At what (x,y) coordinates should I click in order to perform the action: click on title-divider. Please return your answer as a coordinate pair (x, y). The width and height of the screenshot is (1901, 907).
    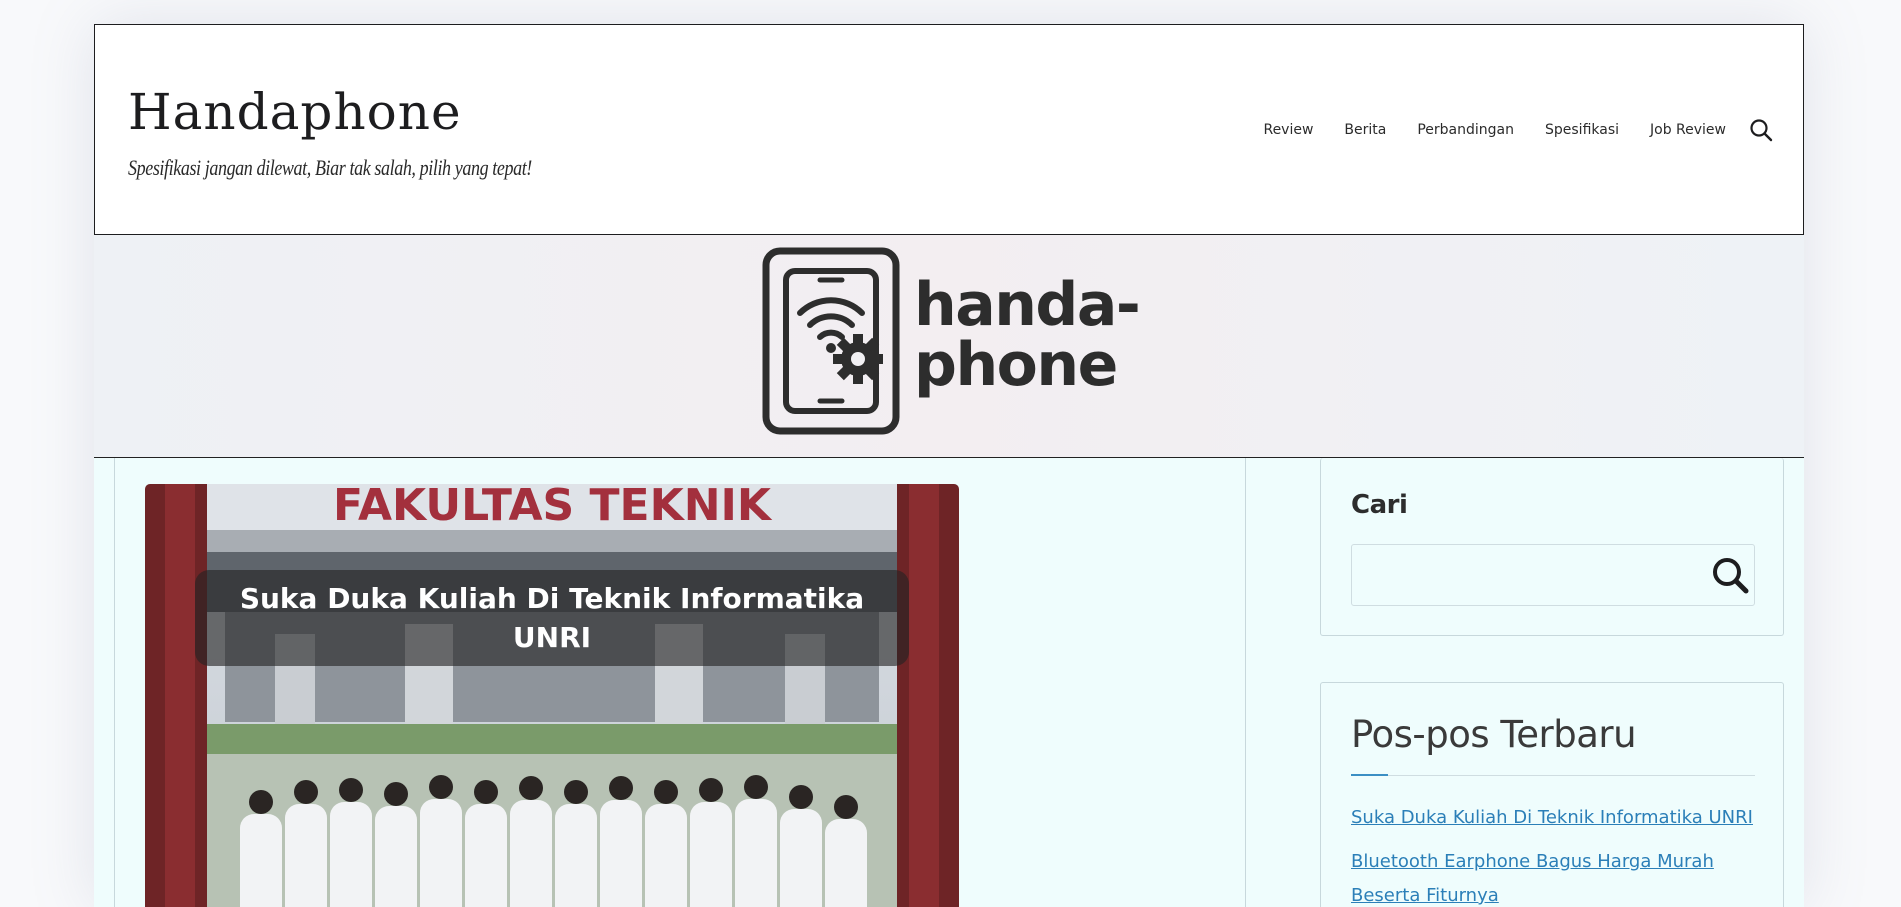
    Looking at the image, I should click on (1553, 775).